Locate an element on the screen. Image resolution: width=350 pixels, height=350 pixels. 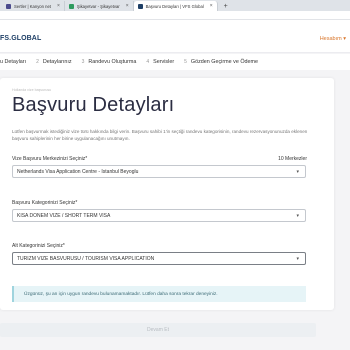
browser-tab-1: Sertler | Kanyon net × is located at coordinates (33, 6).